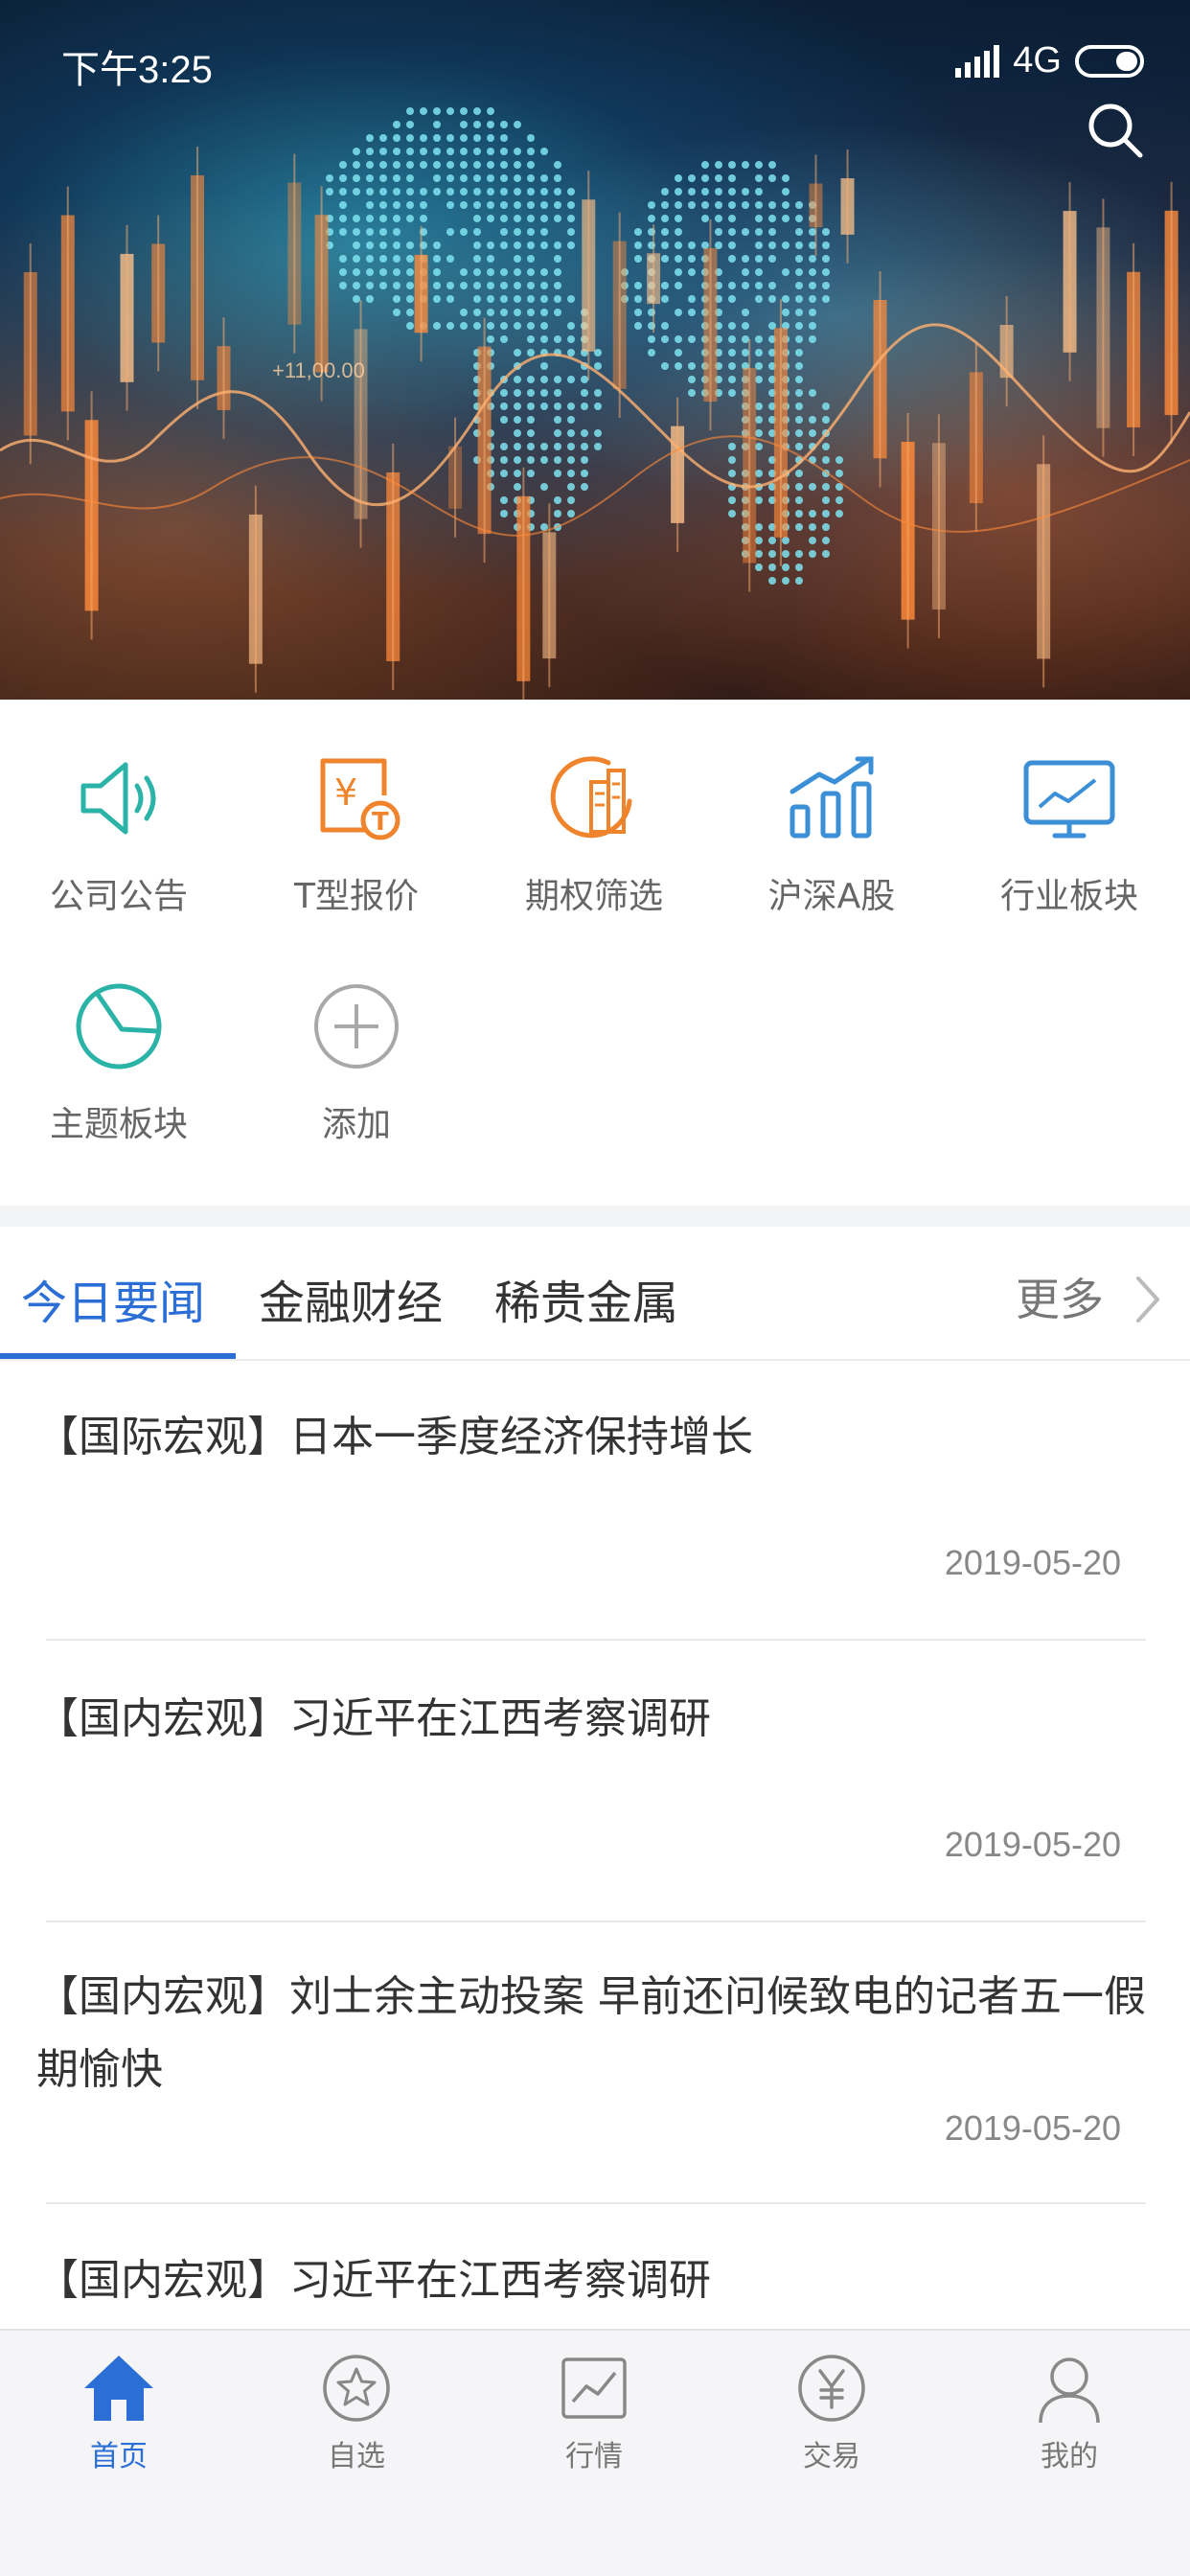  What do you see at coordinates (119, 1036) in the screenshot?
I see `menu-item-theme-sector: 主题板块` at bounding box center [119, 1036].